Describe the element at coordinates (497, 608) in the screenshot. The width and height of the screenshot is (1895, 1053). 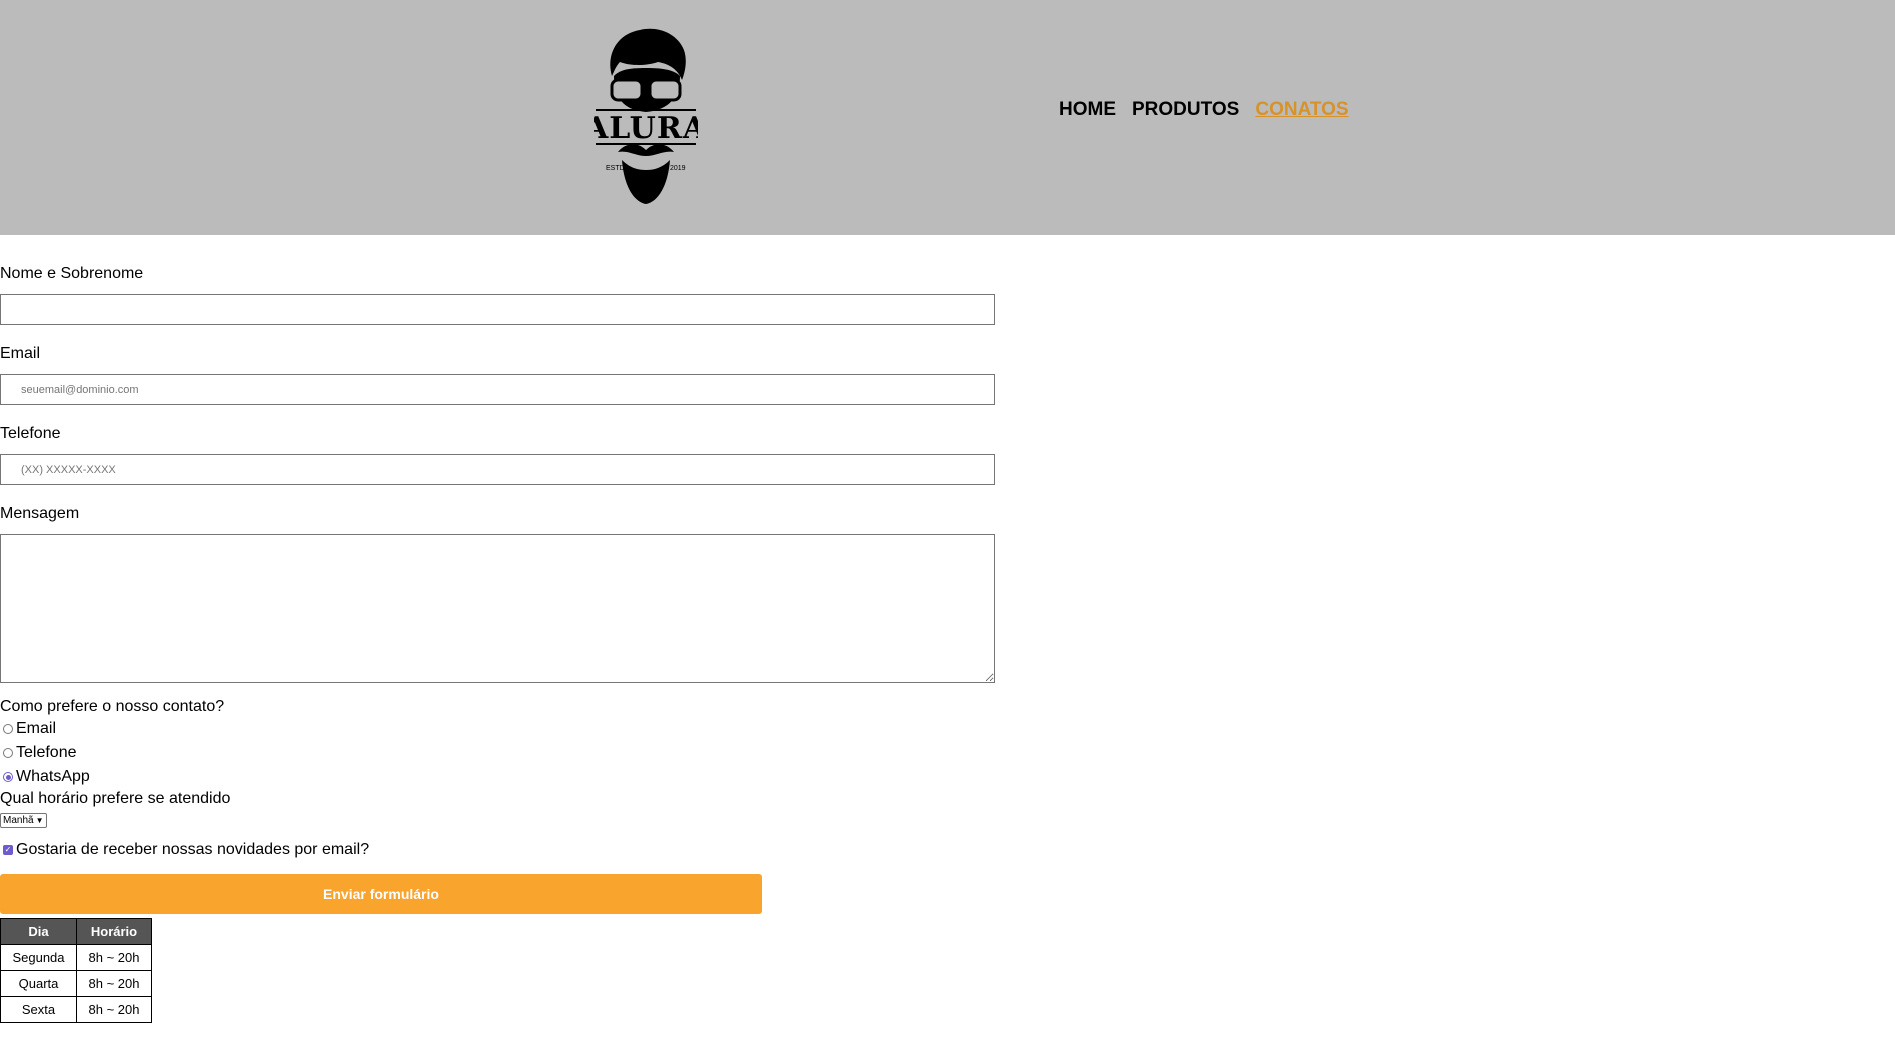
I see `message-textarea` at that location.